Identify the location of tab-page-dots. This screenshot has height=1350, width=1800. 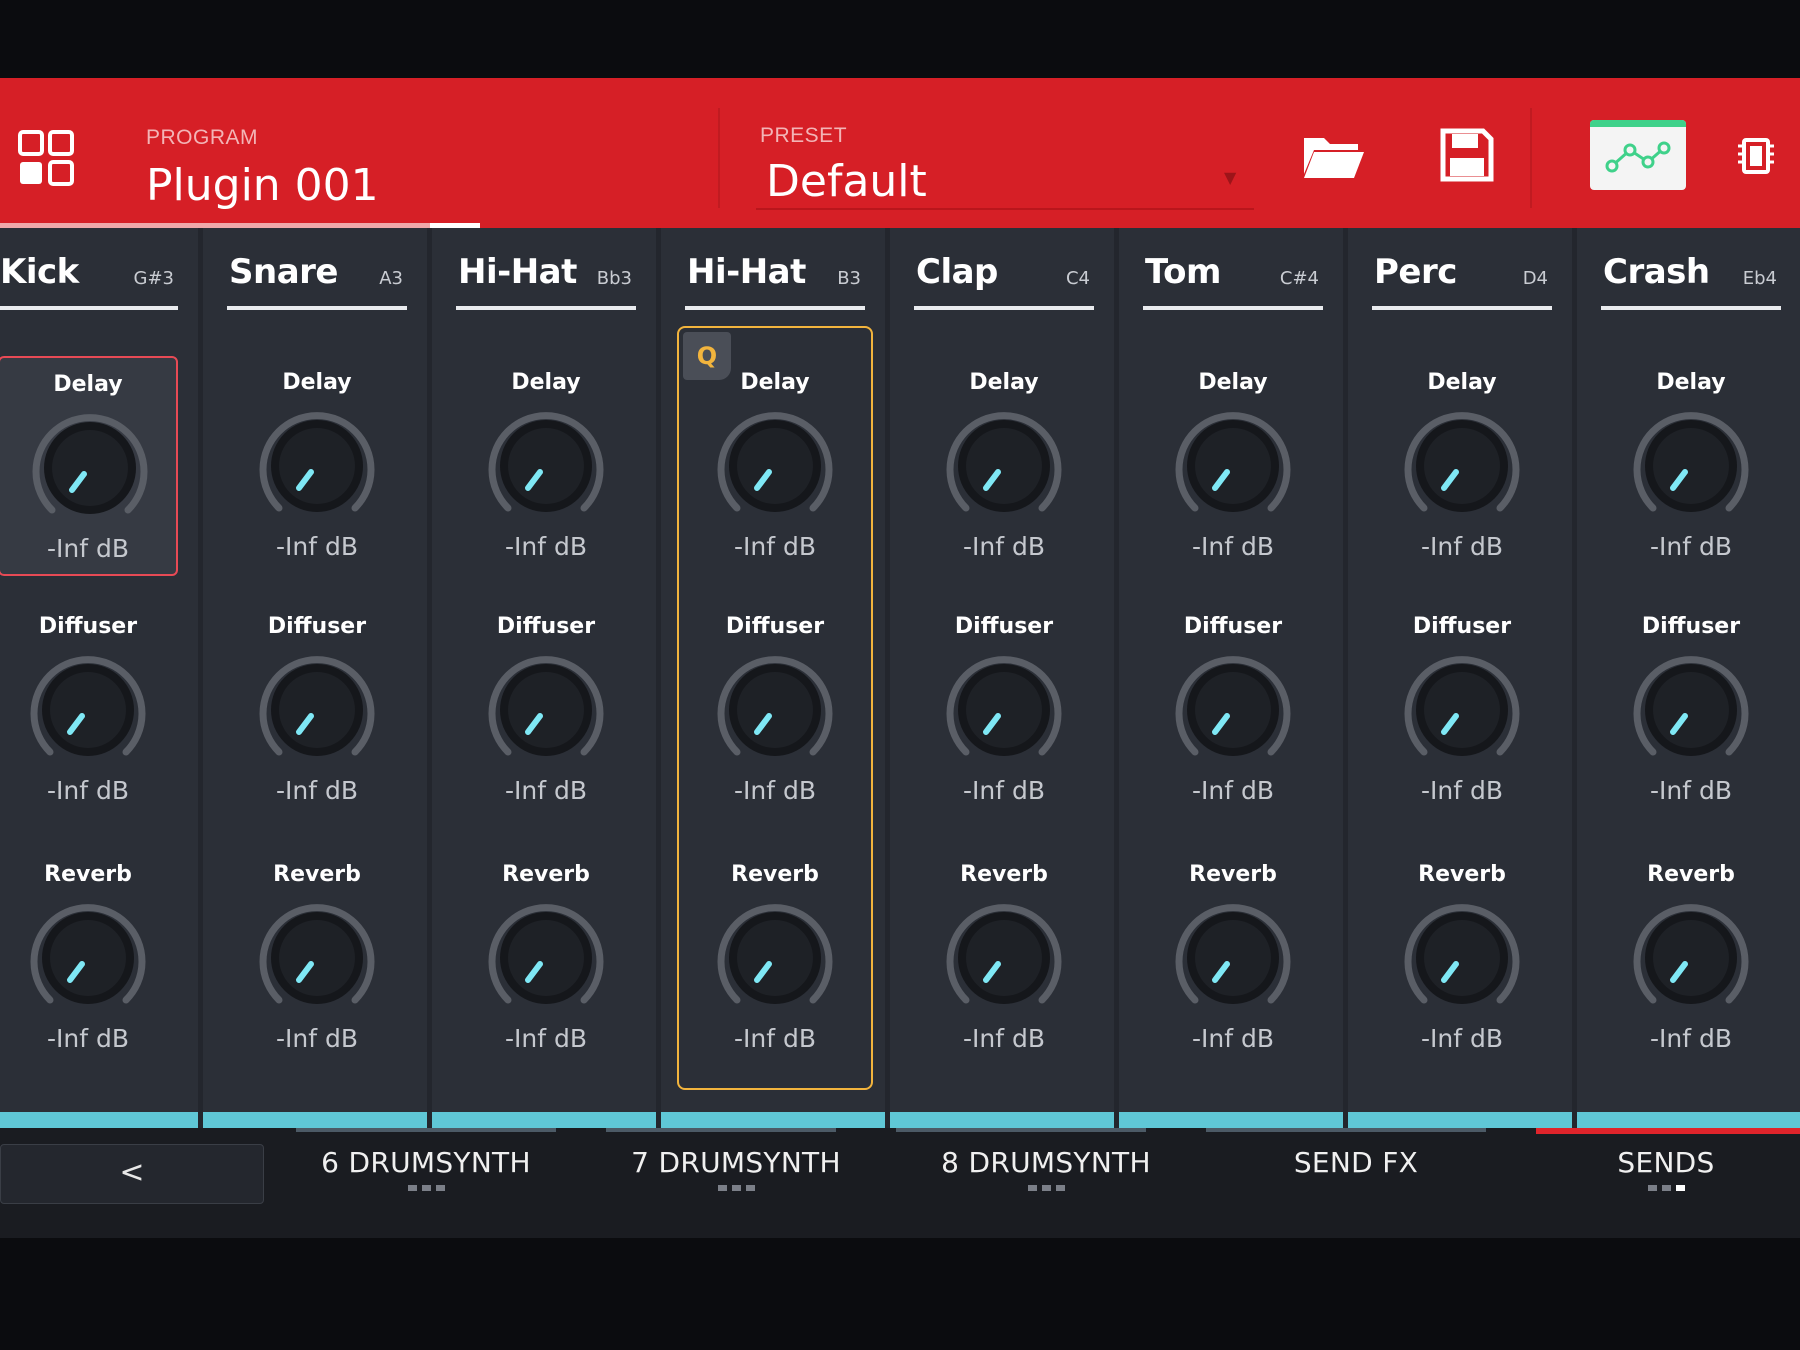
(1046, 1188).